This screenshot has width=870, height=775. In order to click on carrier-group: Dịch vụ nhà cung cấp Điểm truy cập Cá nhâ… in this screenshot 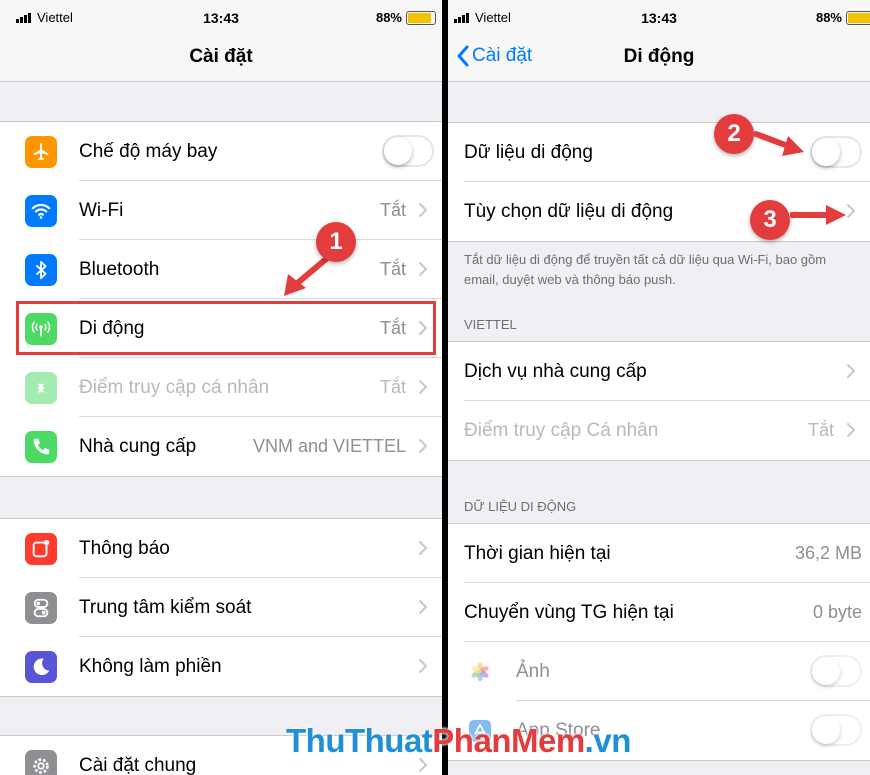, I will do `click(659, 401)`.